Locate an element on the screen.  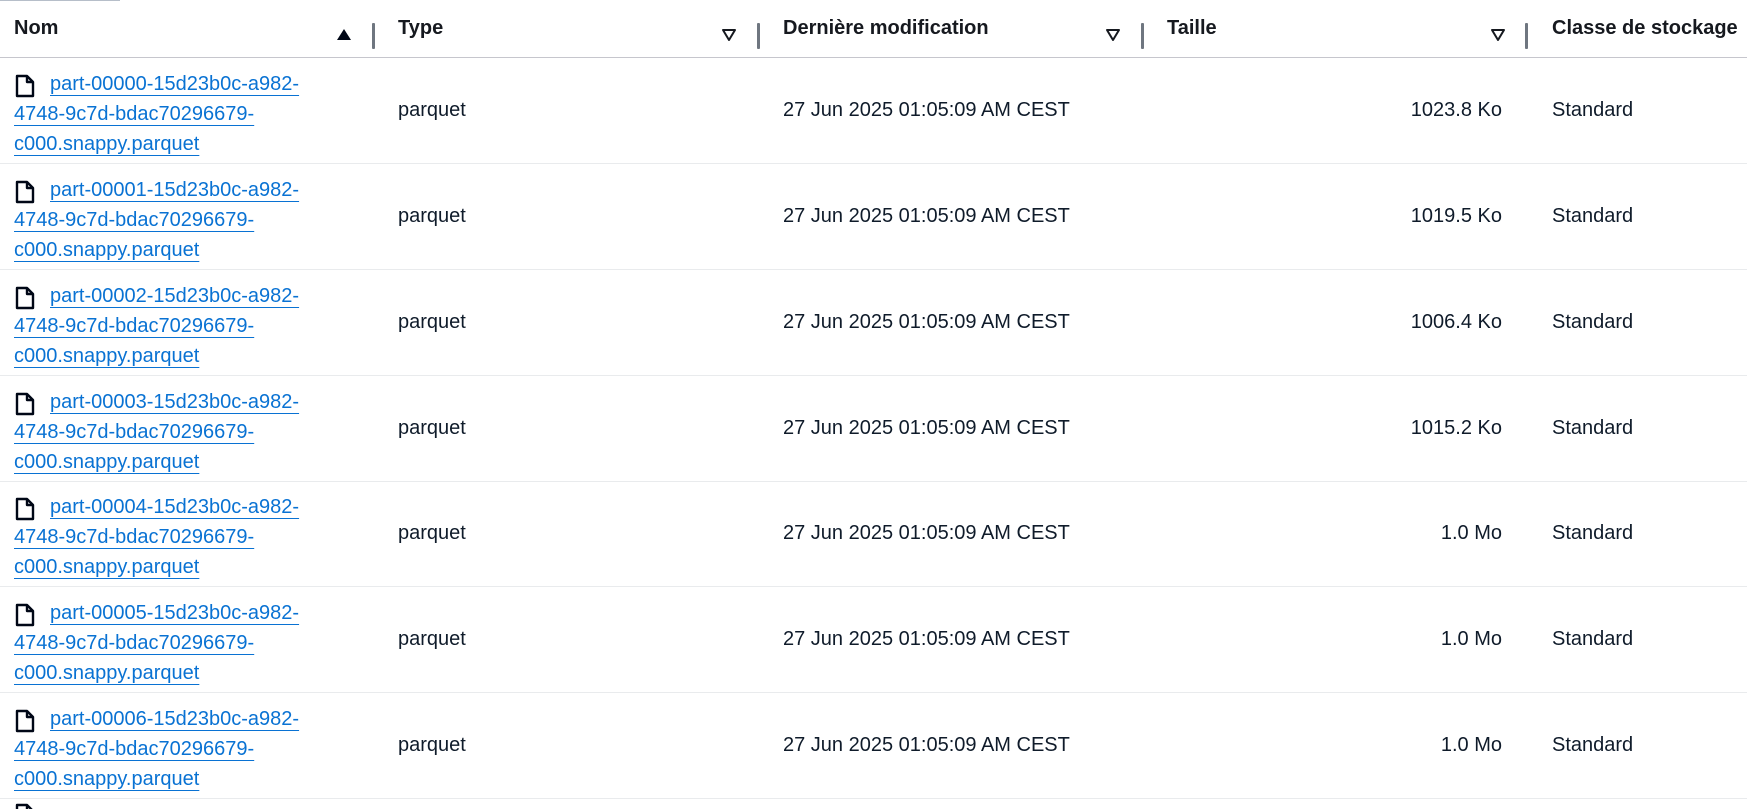
object-name-line: part-00000-15d23b0c-a982- is located at coordinates (175, 84).